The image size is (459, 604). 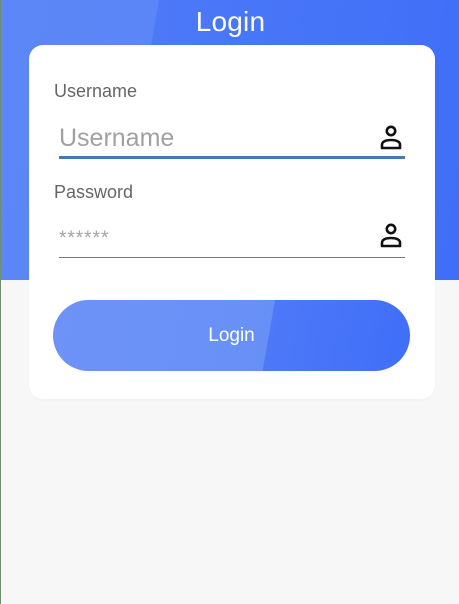 What do you see at coordinates (232, 257) in the screenshot?
I see `password-underline` at bounding box center [232, 257].